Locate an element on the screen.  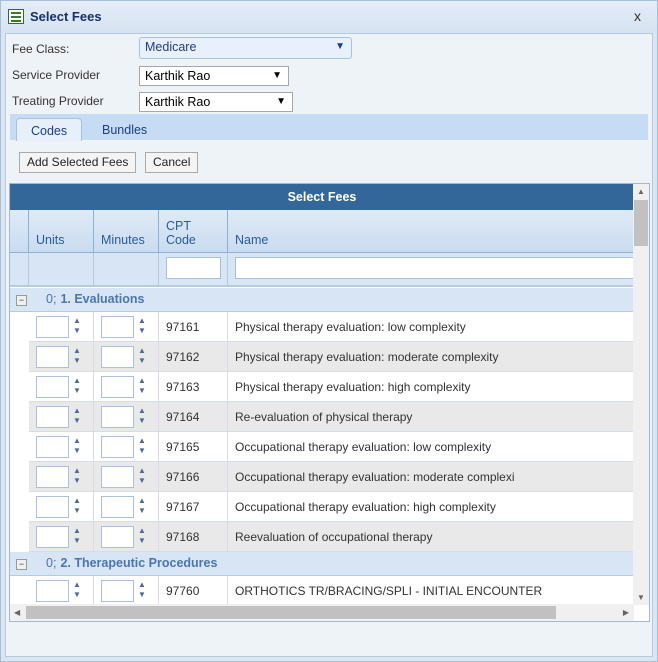
minutes-column-header: Minutes is located at coordinates (126, 231).